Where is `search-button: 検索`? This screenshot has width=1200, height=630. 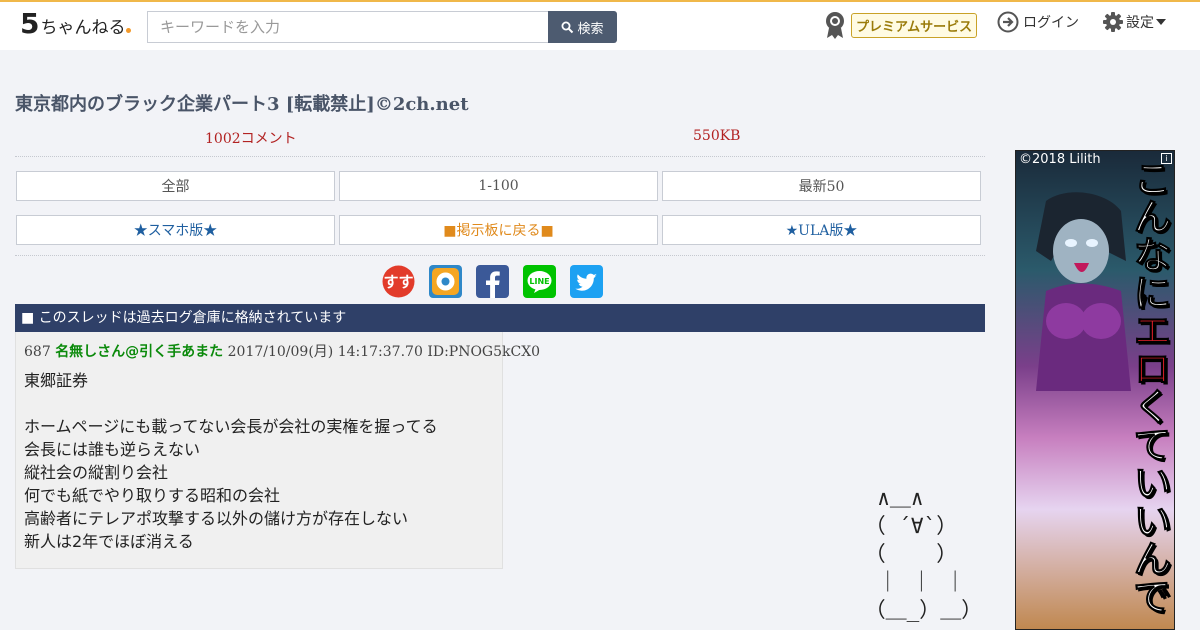 search-button: 検索 is located at coordinates (582, 27).